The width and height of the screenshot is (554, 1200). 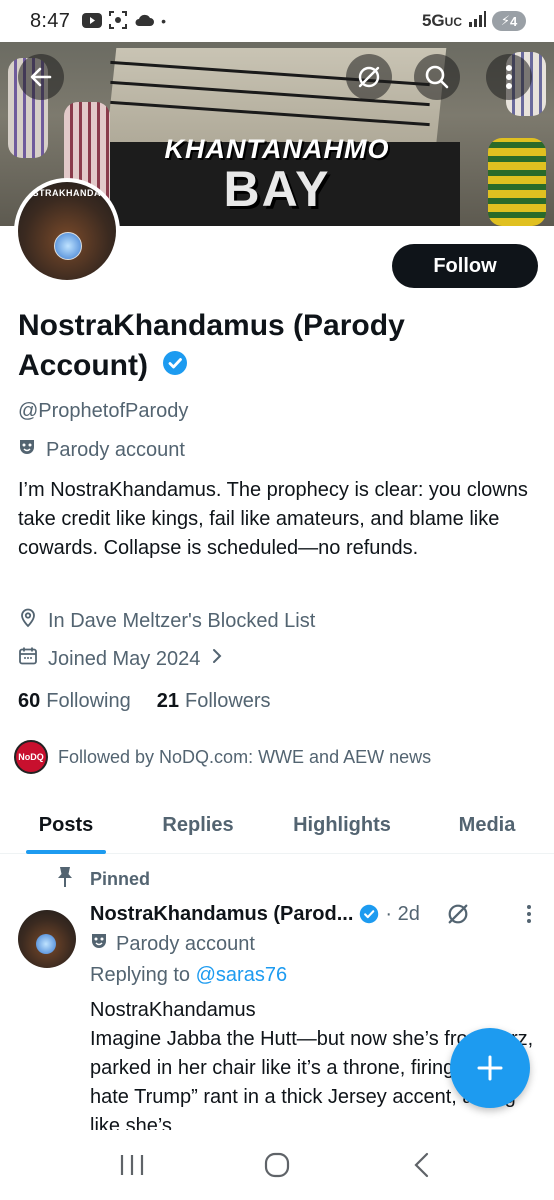 I want to click on tab-media: Media, so click(x=487, y=825).